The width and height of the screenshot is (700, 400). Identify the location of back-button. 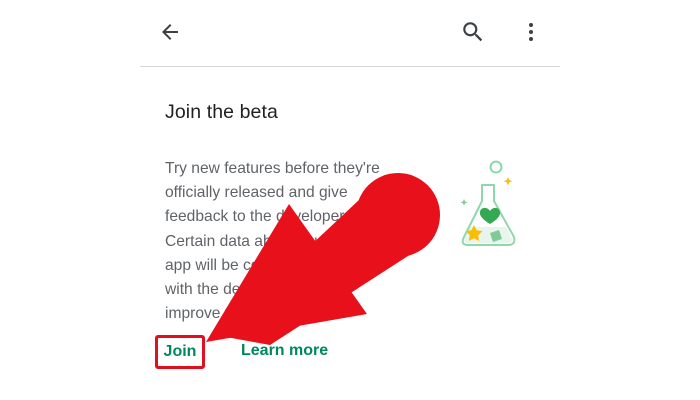
(170, 32).